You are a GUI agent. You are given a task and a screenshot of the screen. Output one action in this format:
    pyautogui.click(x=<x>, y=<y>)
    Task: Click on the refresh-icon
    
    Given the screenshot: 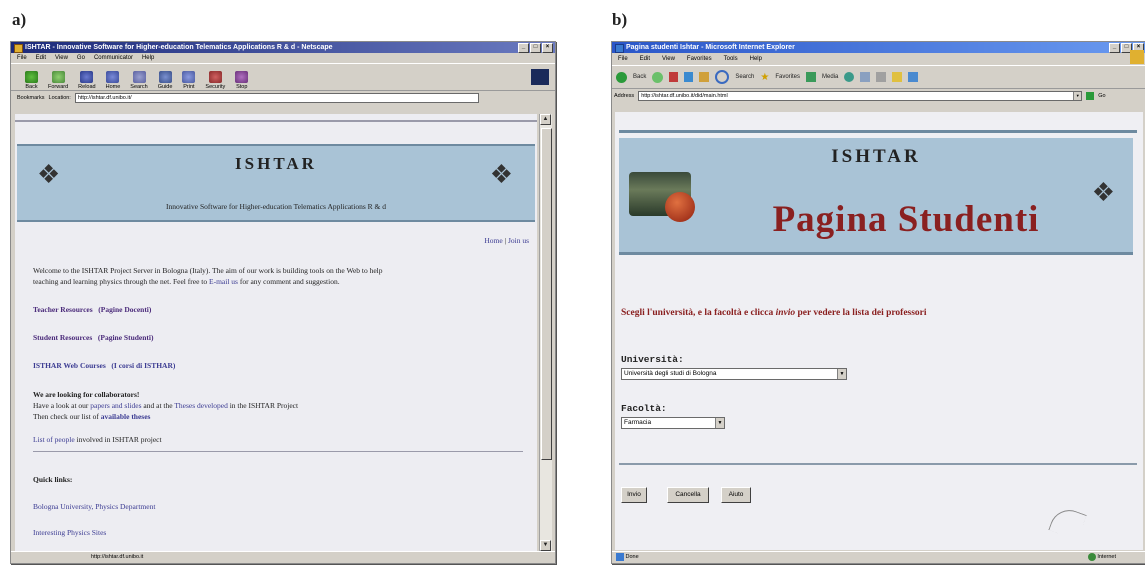 What is the action you would take?
    pyautogui.click(x=689, y=77)
    